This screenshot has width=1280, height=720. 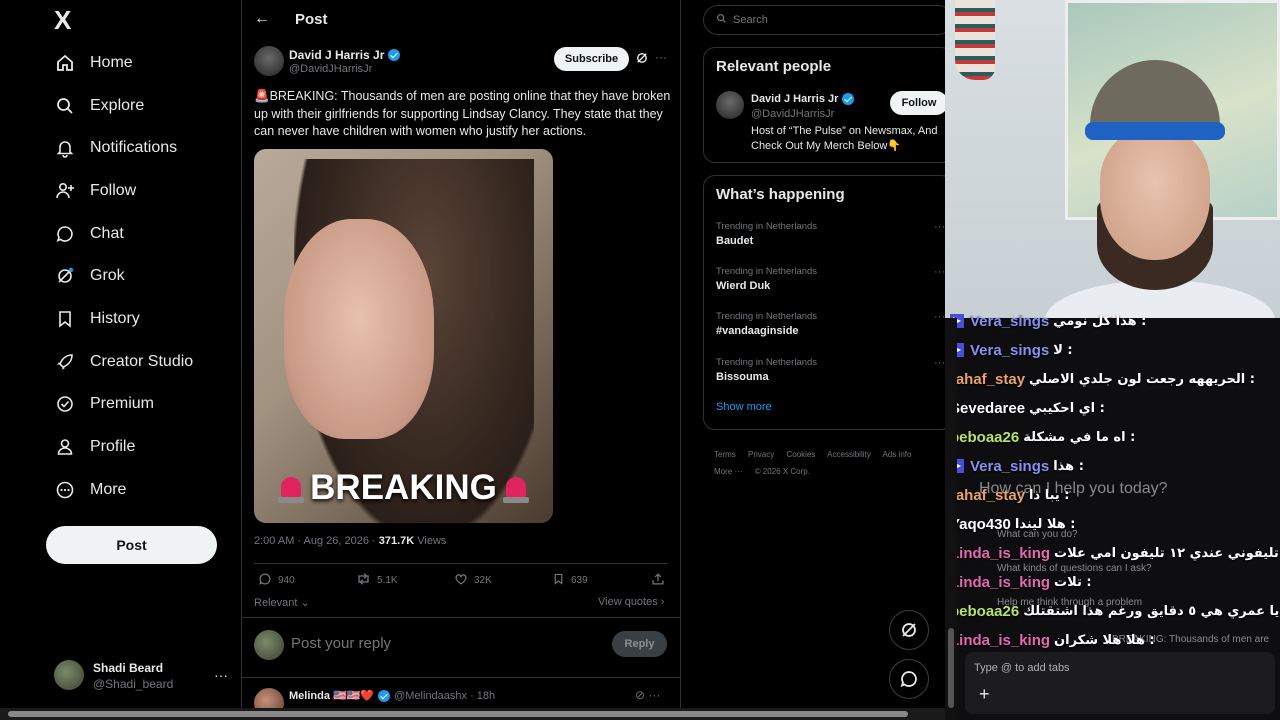 I want to click on plus-icon: +, so click(x=984, y=694).